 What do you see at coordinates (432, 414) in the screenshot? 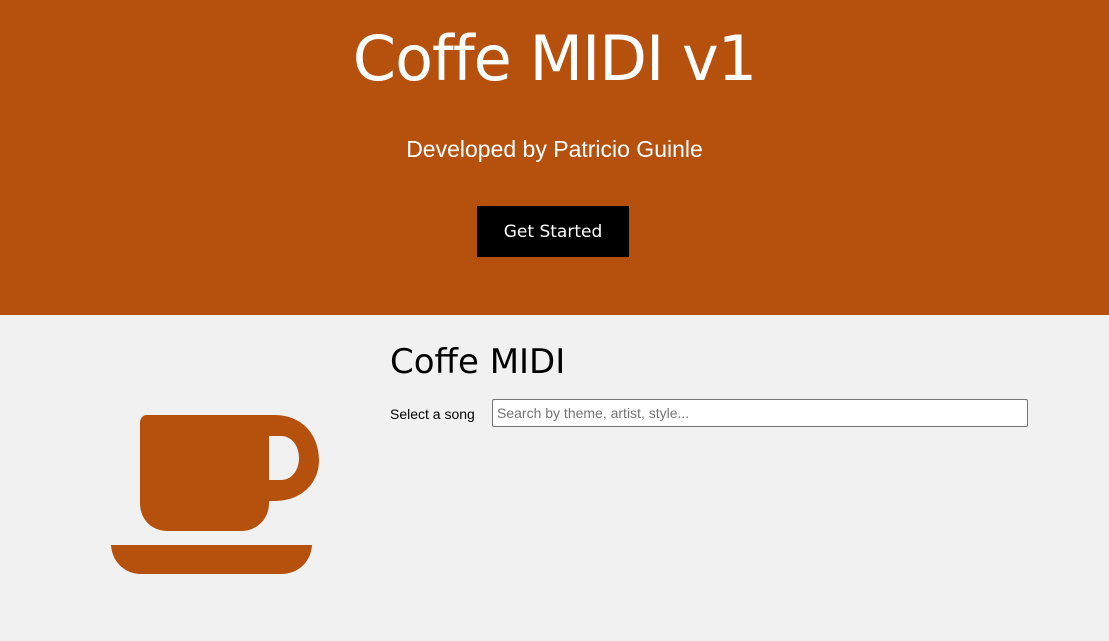
I see `song-select-label: Select a song` at bounding box center [432, 414].